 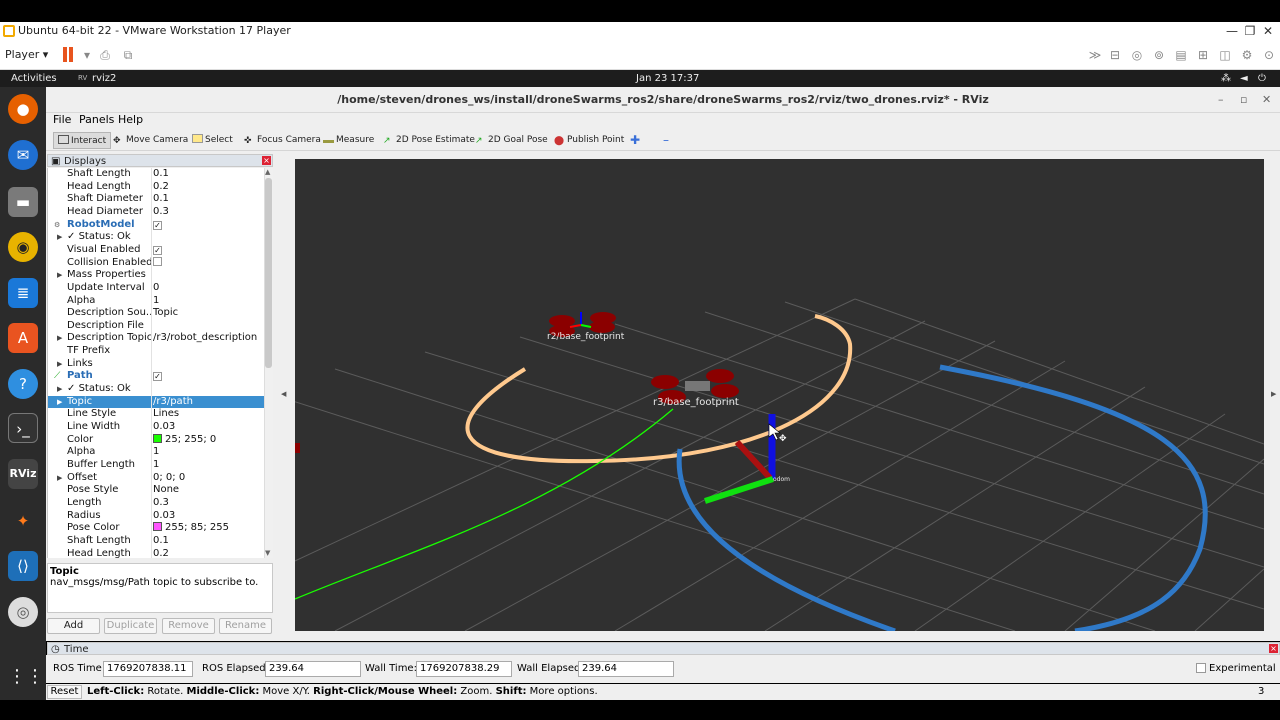 What do you see at coordinates (1159, 55) in the screenshot?
I see `cd-icon: ⊚` at bounding box center [1159, 55].